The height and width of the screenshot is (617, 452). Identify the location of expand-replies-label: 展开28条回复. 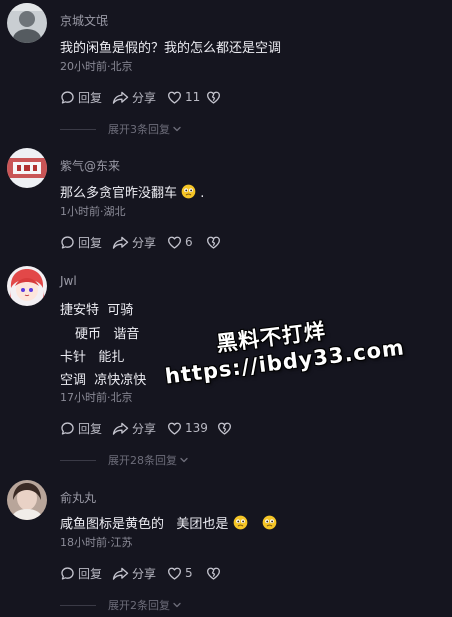
(142, 460).